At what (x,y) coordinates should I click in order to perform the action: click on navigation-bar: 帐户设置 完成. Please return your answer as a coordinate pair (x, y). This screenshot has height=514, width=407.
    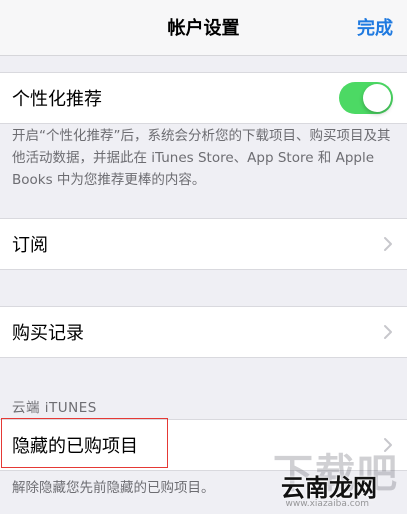
    Looking at the image, I should click on (203, 28).